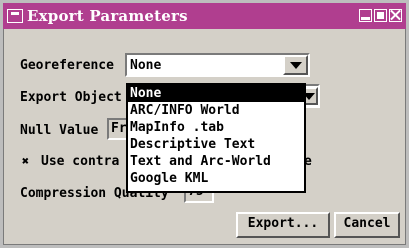  What do you see at coordinates (204, 16) in the screenshot?
I see `title-bar: Export Parameters` at bounding box center [204, 16].